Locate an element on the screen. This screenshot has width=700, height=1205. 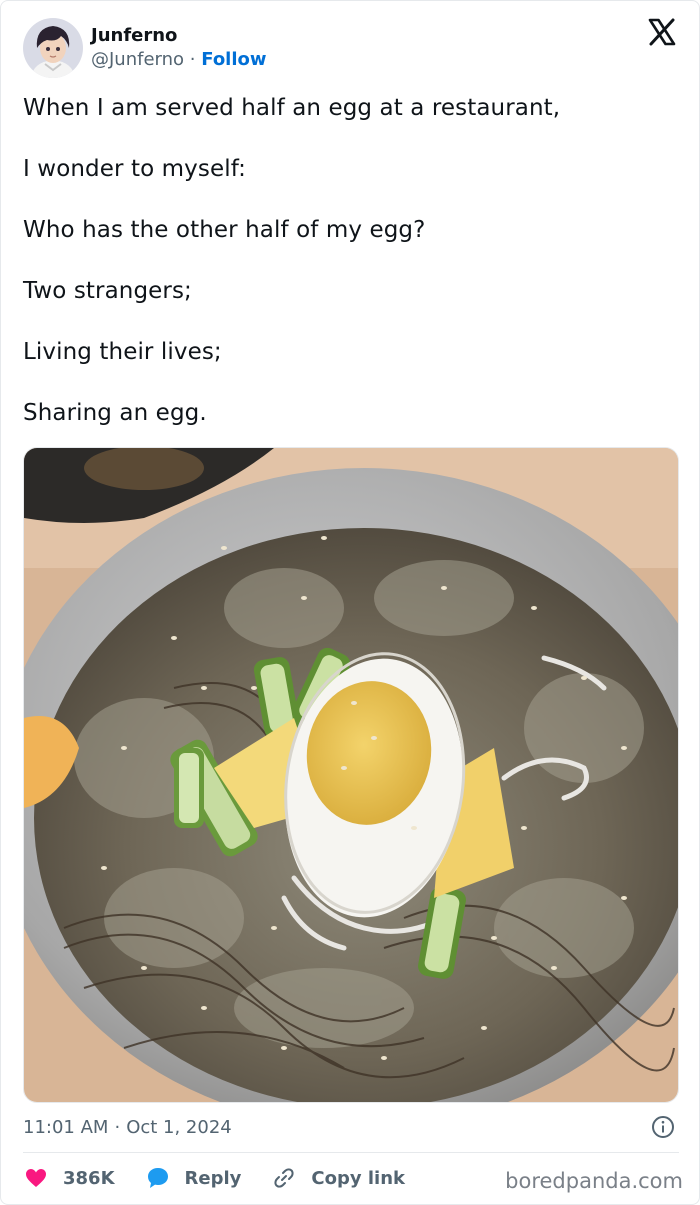
tweet-header: Junferno @Junferno · Follow is located at coordinates (145, 48).